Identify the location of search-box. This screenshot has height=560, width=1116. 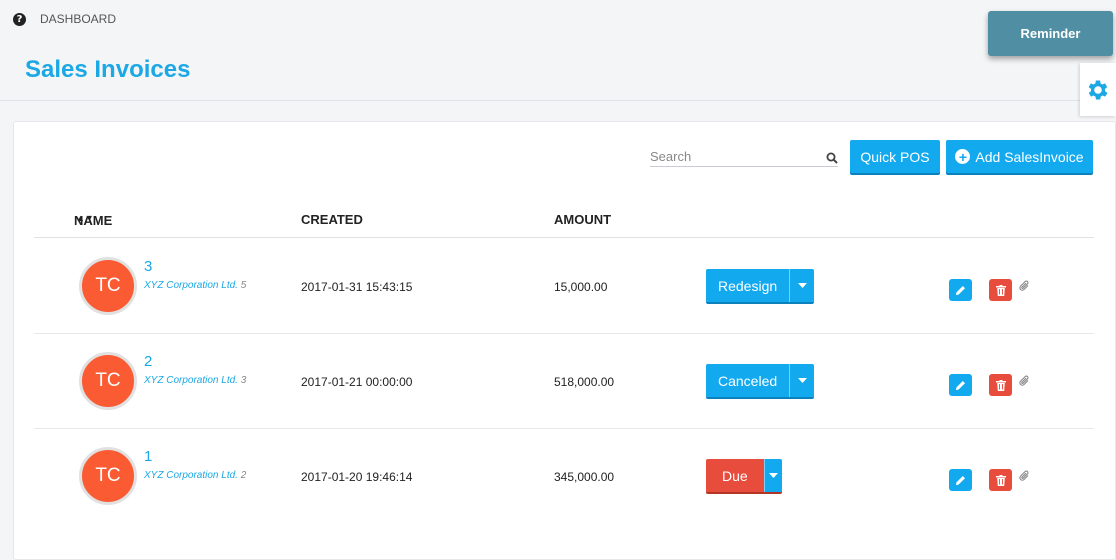
(744, 157).